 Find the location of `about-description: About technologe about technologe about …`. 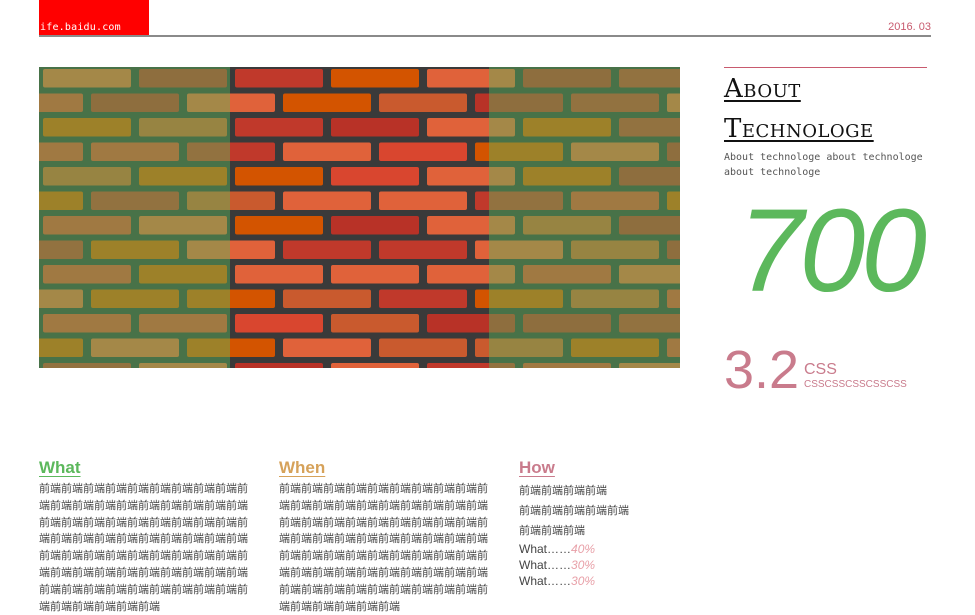

about-description: About technologe about technologe about … is located at coordinates (823, 165).